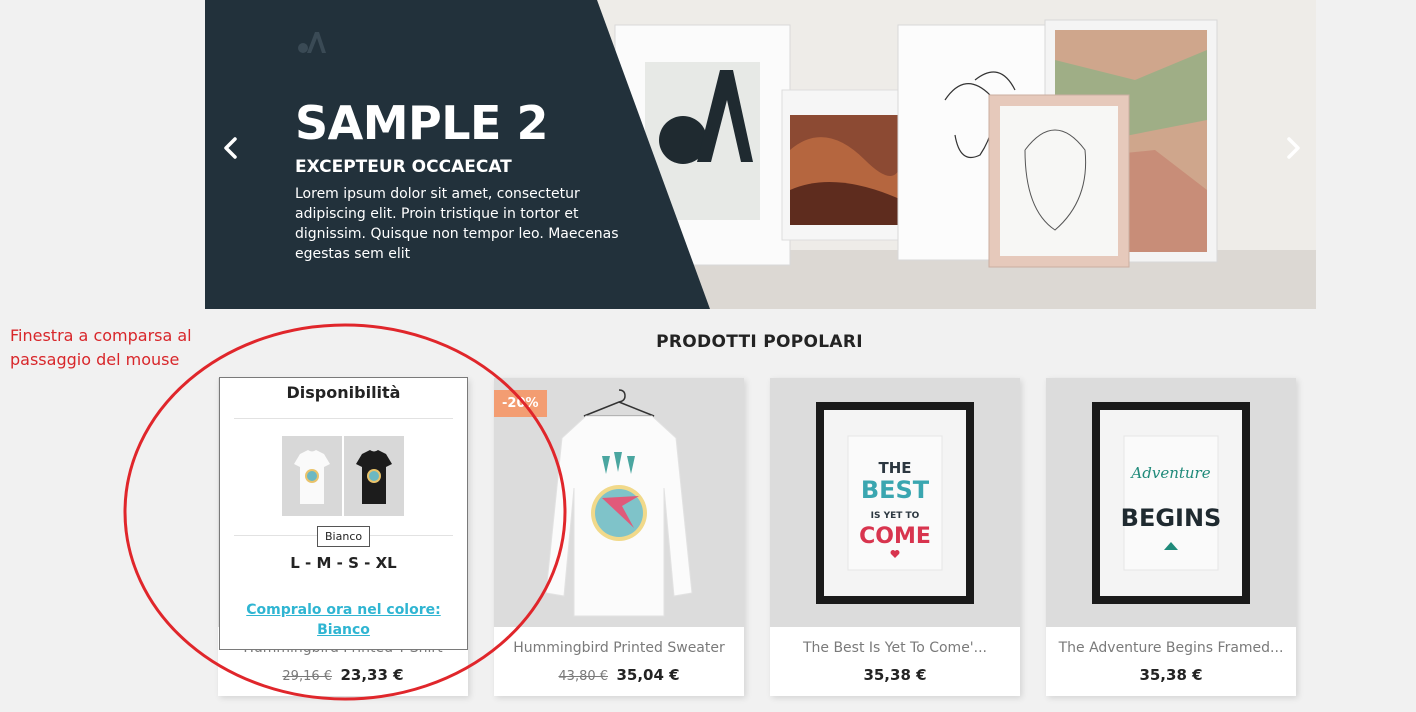  I want to click on svg-text: IS YET TO, so click(895, 516).